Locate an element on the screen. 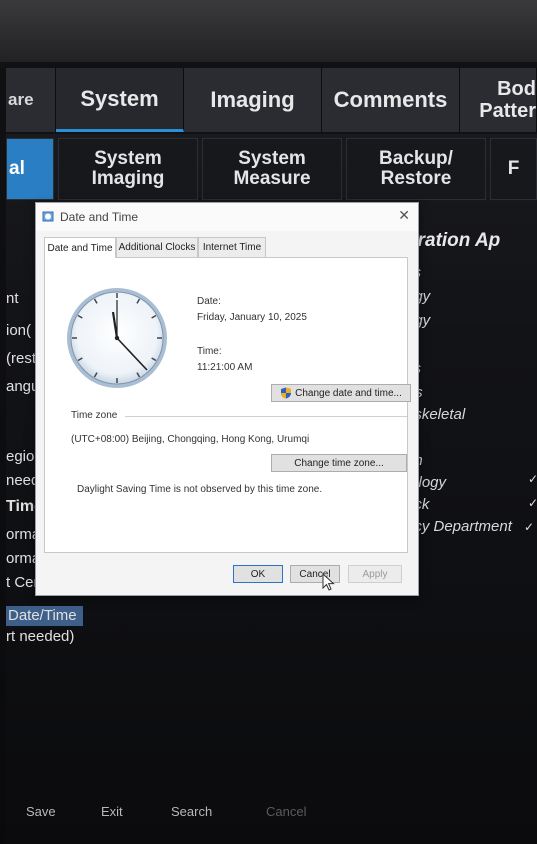 Image resolution: width=537 pixels, height=844 pixels. list-item: ncy Department is located at coordinates (459, 526).